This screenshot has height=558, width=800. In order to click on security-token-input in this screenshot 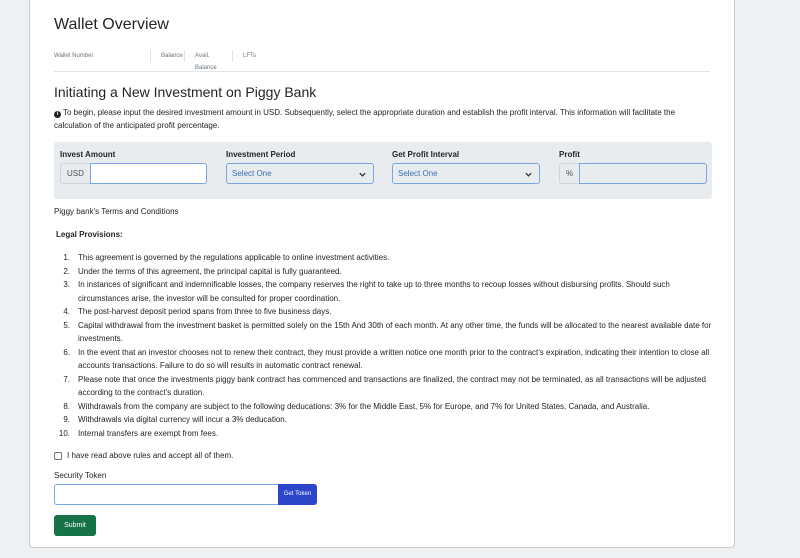, I will do `click(166, 494)`.